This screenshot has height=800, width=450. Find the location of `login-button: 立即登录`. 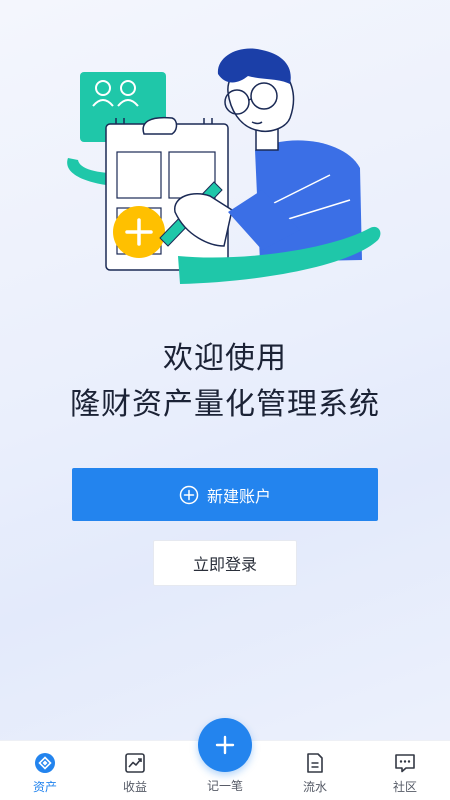

login-button: 立即登录 is located at coordinates (225, 563).